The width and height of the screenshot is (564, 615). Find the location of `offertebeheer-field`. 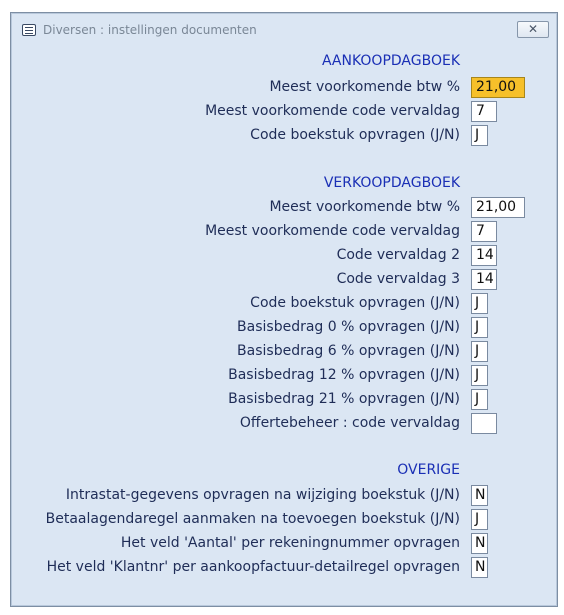

offertebeheer-field is located at coordinates (484, 423).